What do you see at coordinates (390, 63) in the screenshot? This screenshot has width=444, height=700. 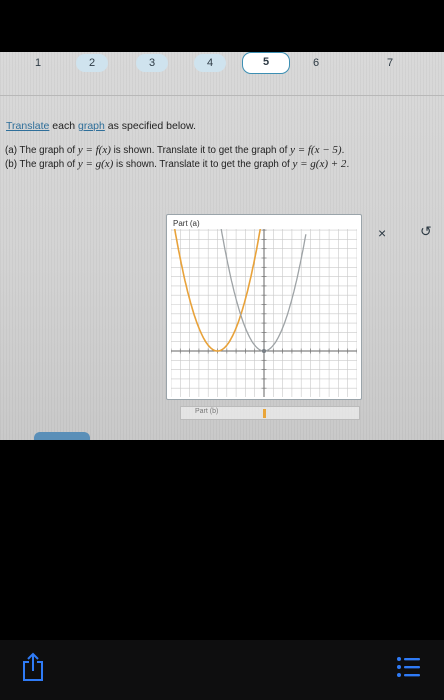 I see `step-7: 7` at bounding box center [390, 63].